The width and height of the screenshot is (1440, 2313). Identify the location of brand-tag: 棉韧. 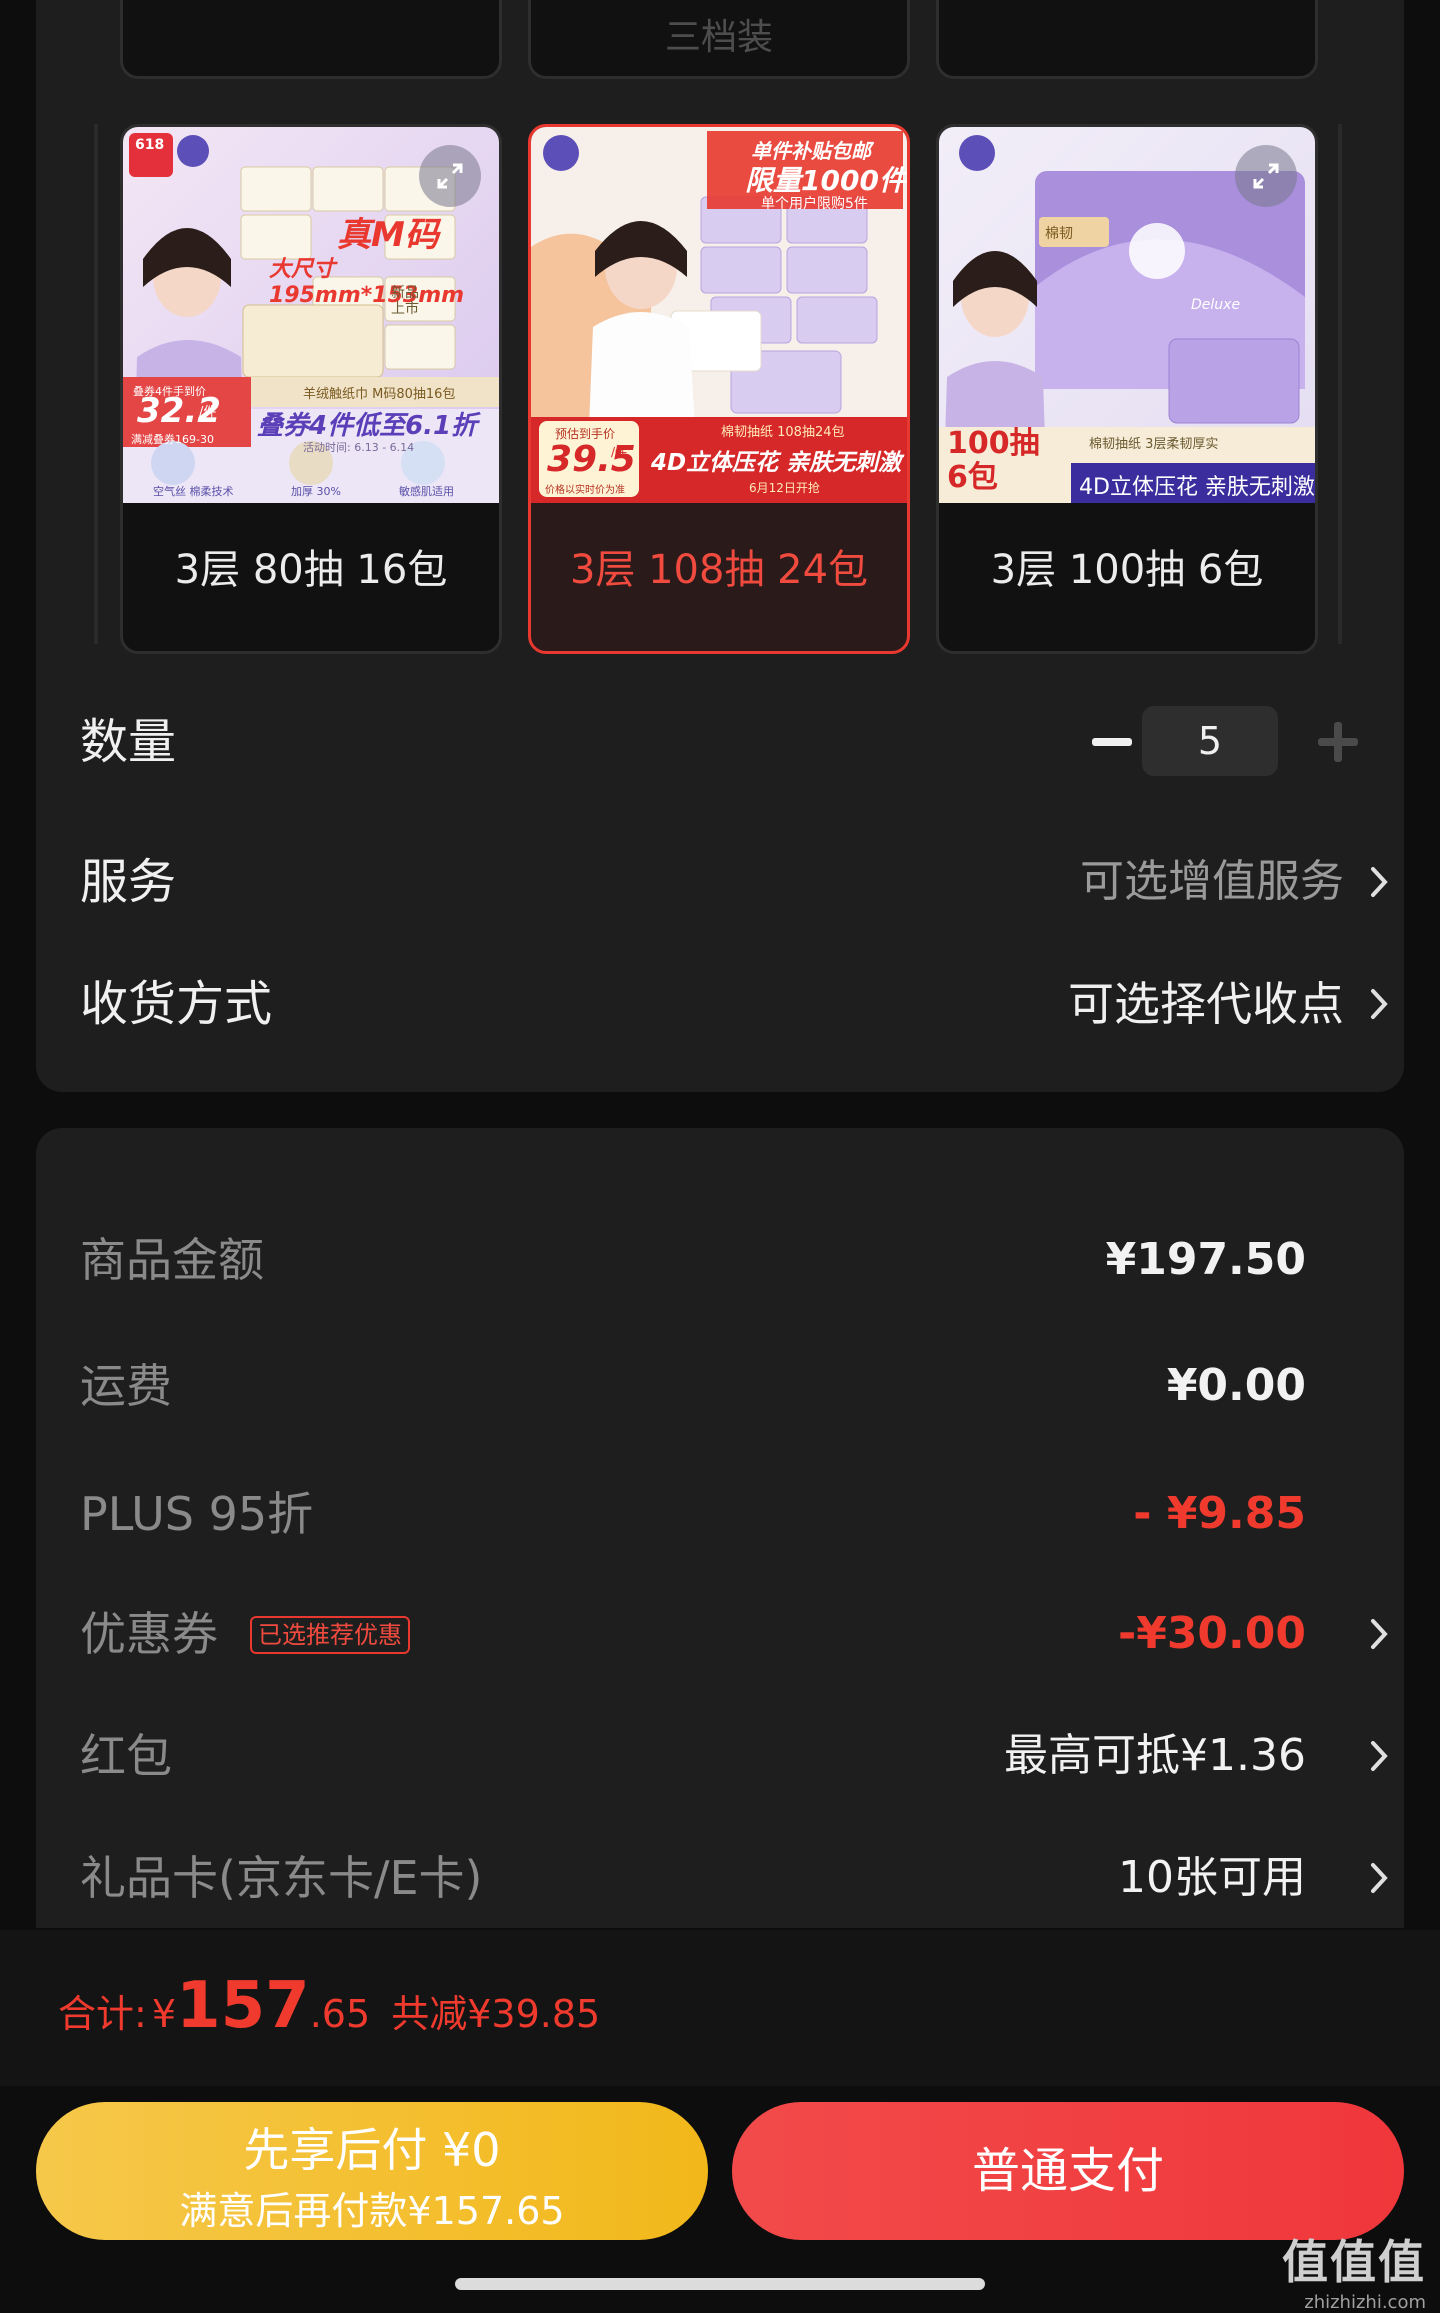
(1059, 234).